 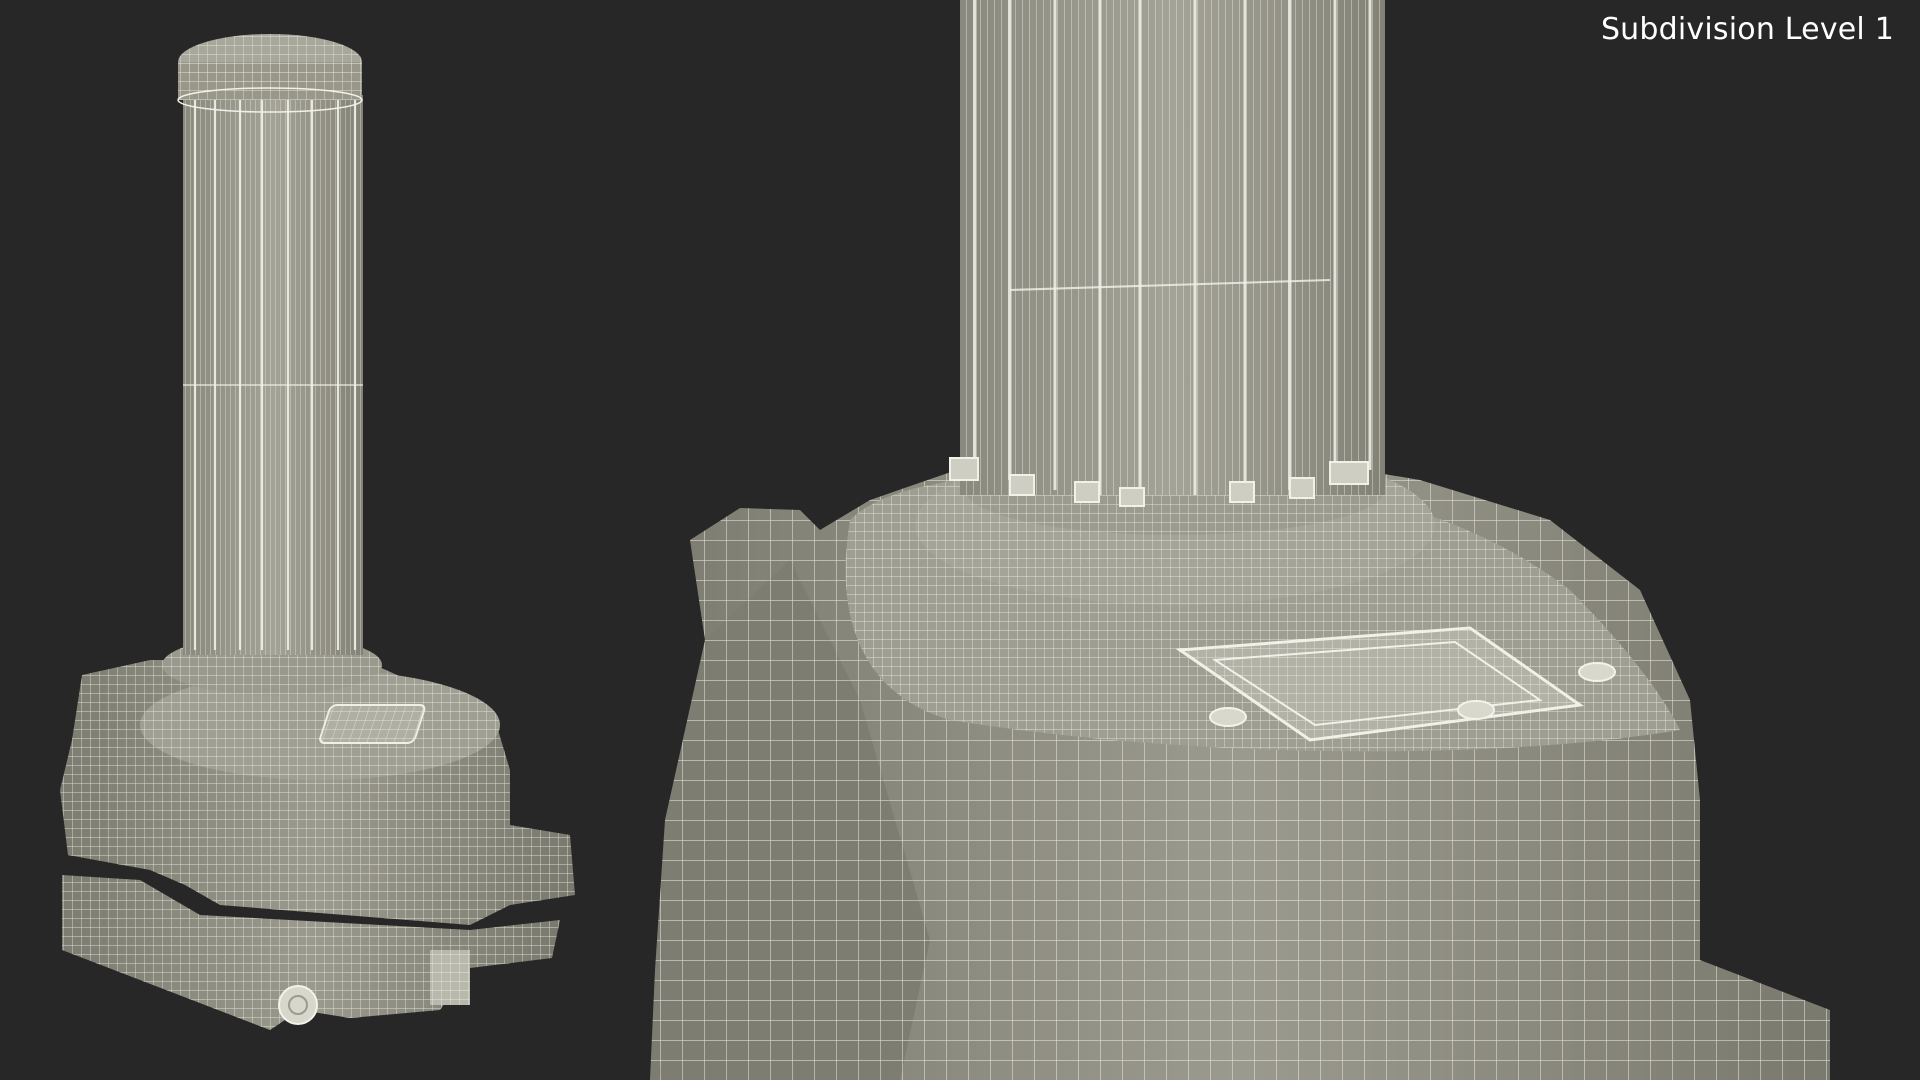 What do you see at coordinates (1597, 672) in the screenshot?
I see `closeup-button-right` at bounding box center [1597, 672].